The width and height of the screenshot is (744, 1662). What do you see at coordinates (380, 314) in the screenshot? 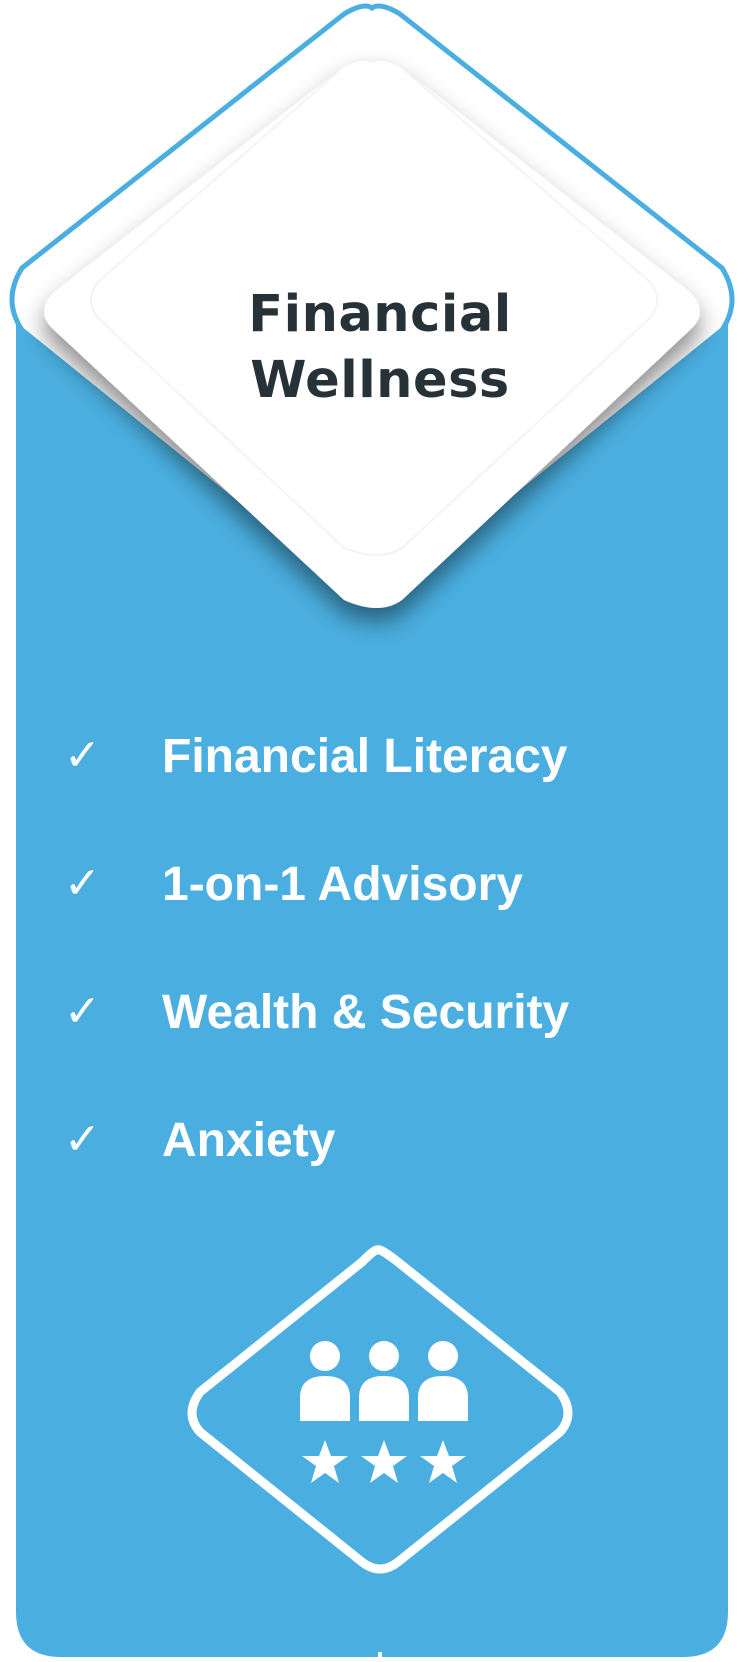
I see `title-line-1: Financial` at bounding box center [380, 314].